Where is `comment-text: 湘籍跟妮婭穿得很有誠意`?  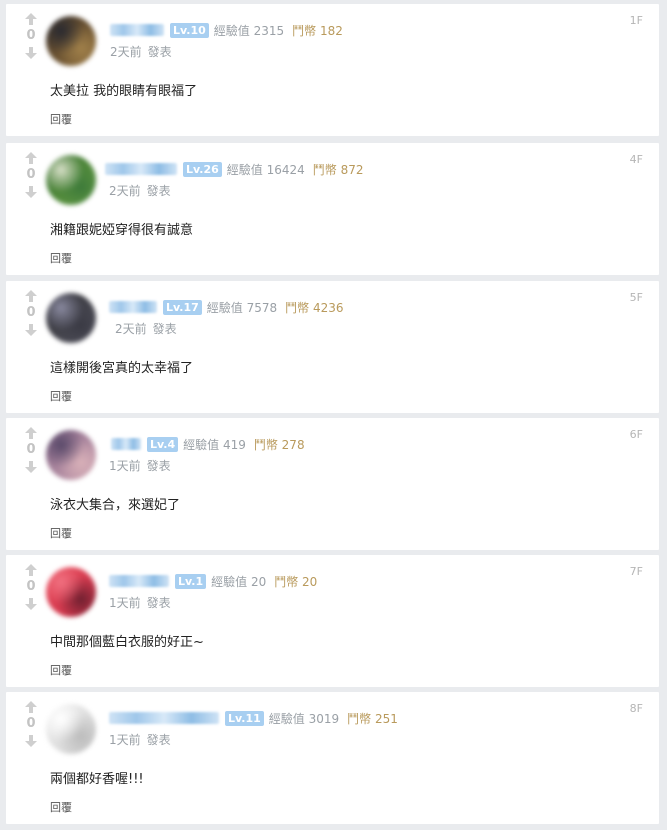
comment-text: 湘籍跟妮婭穿得很有誠意 is located at coordinates (122, 230).